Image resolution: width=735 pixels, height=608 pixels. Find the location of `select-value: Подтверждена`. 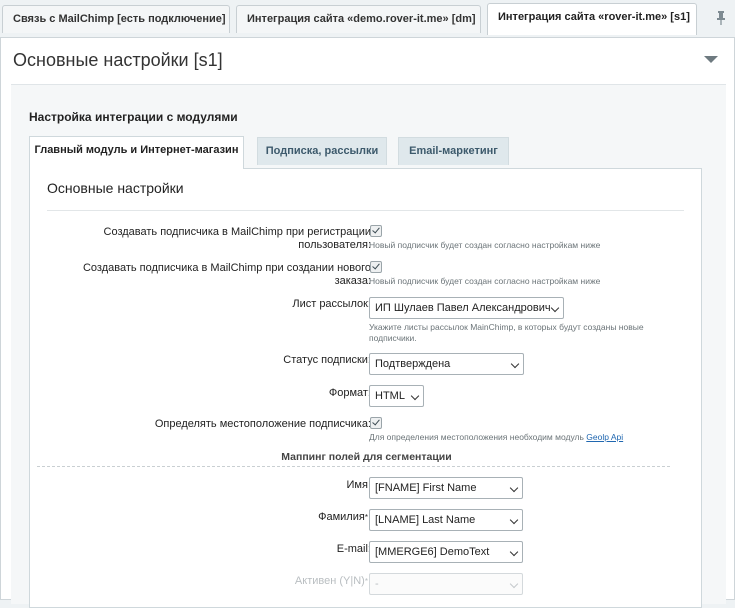

select-value: Подтверждена is located at coordinates (413, 364).